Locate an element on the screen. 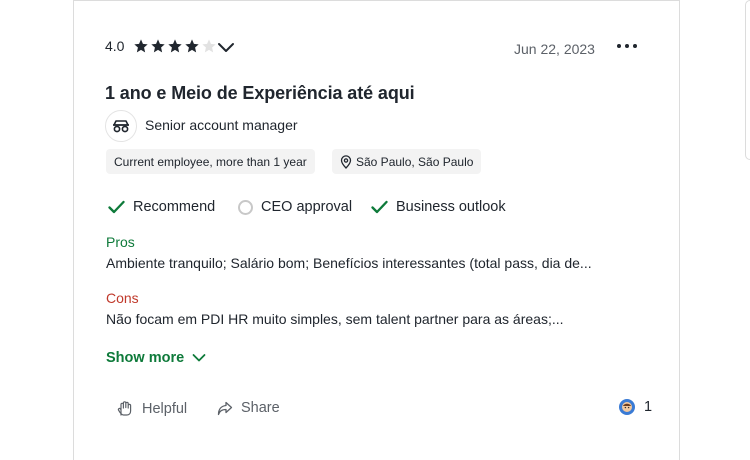  location-pin-icon is located at coordinates (346, 161).